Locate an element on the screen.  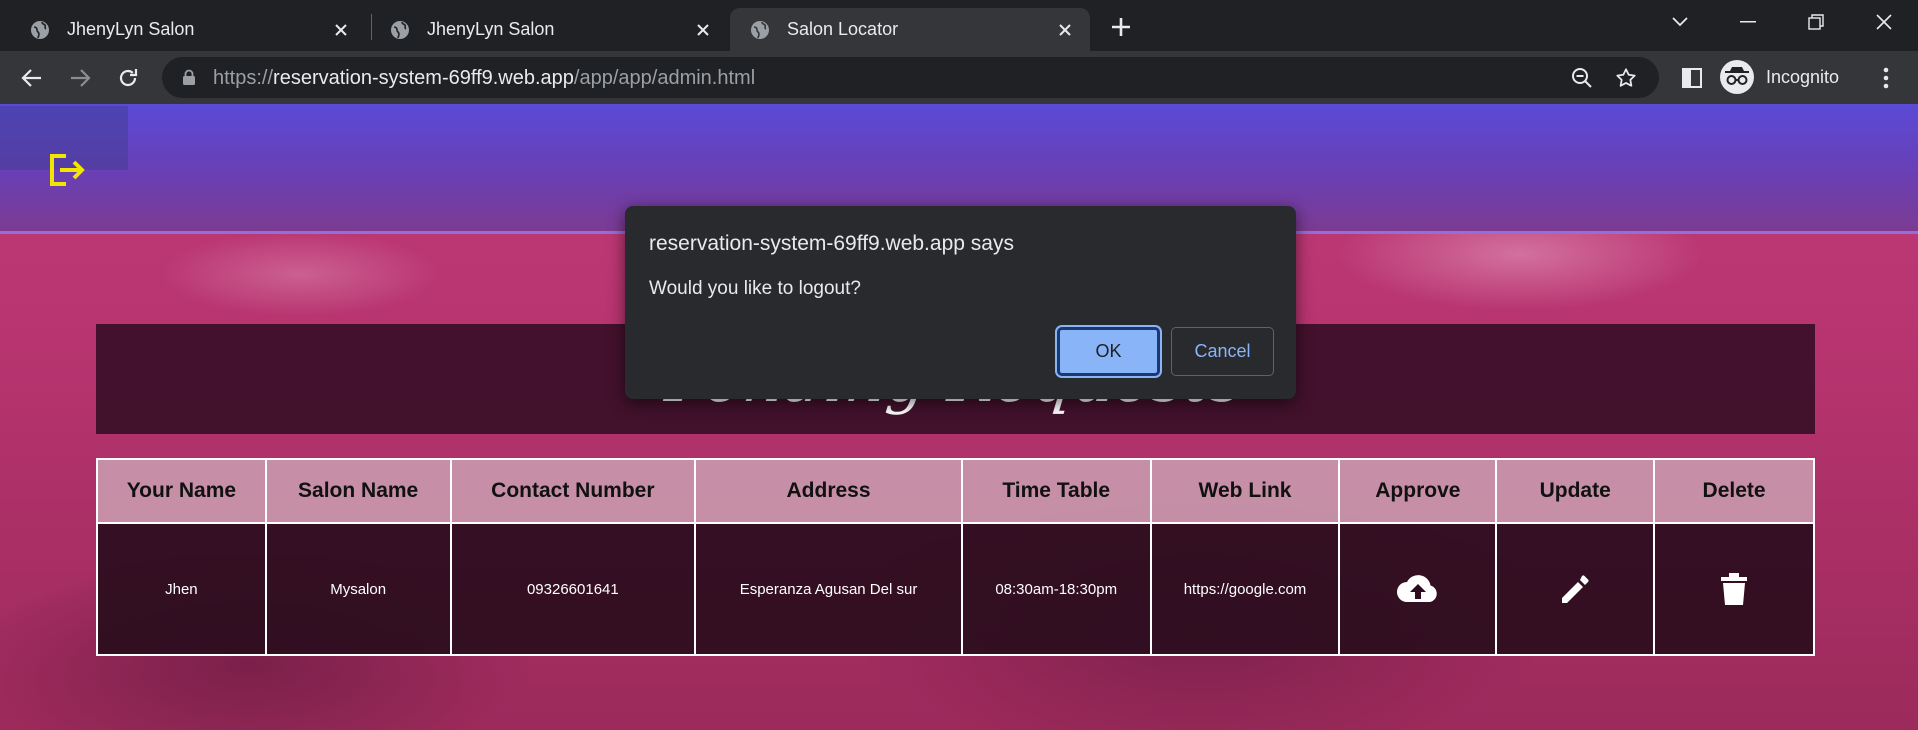
browser-menu-button is located at coordinates (1886, 78).